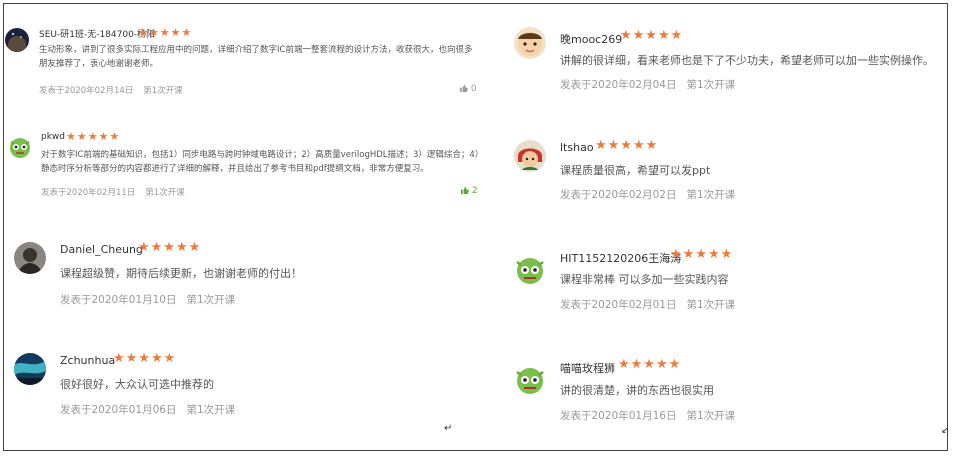 The height and width of the screenshot is (456, 956). Describe the element at coordinates (53, 137) in the screenshot. I see `review-username: pkwd` at that location.